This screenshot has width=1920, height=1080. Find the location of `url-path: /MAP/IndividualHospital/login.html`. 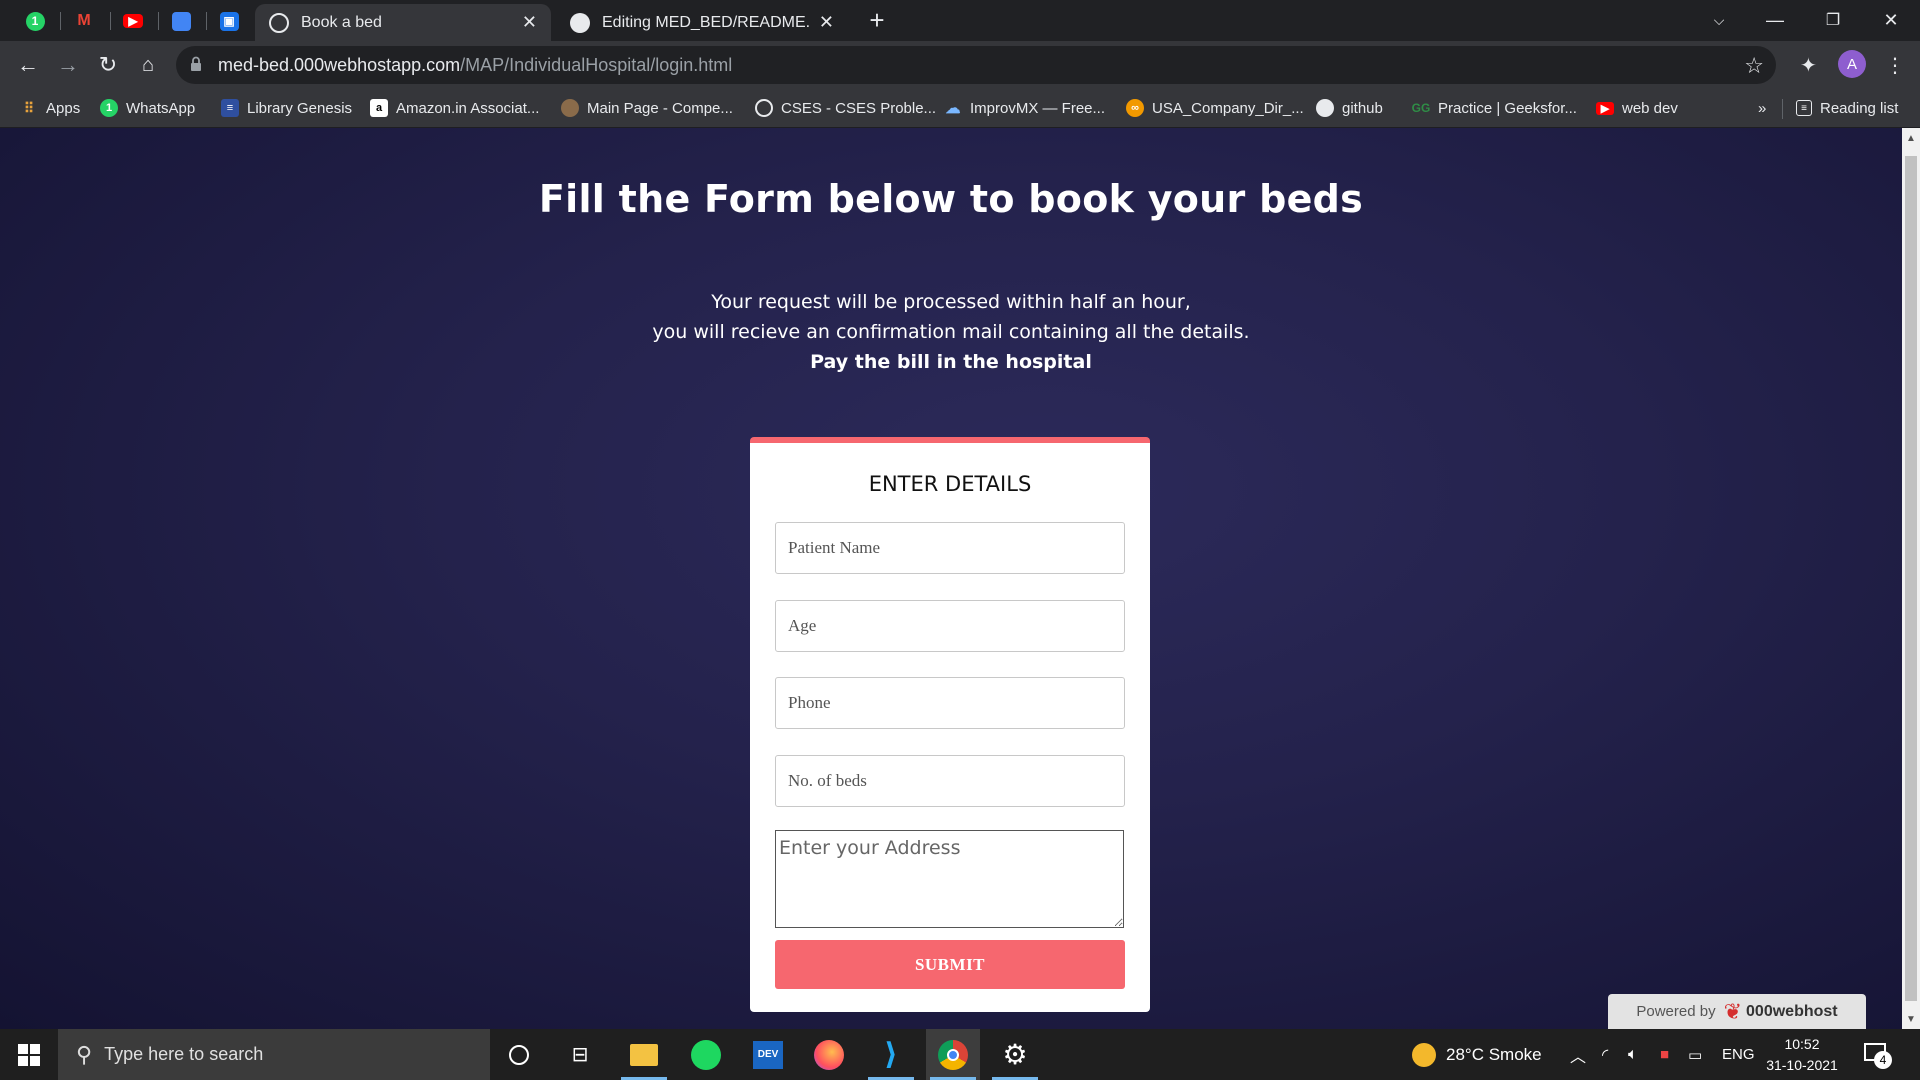

url-path: /MAP/IndividualHospital/login.html is located at coordinates (596, 65).